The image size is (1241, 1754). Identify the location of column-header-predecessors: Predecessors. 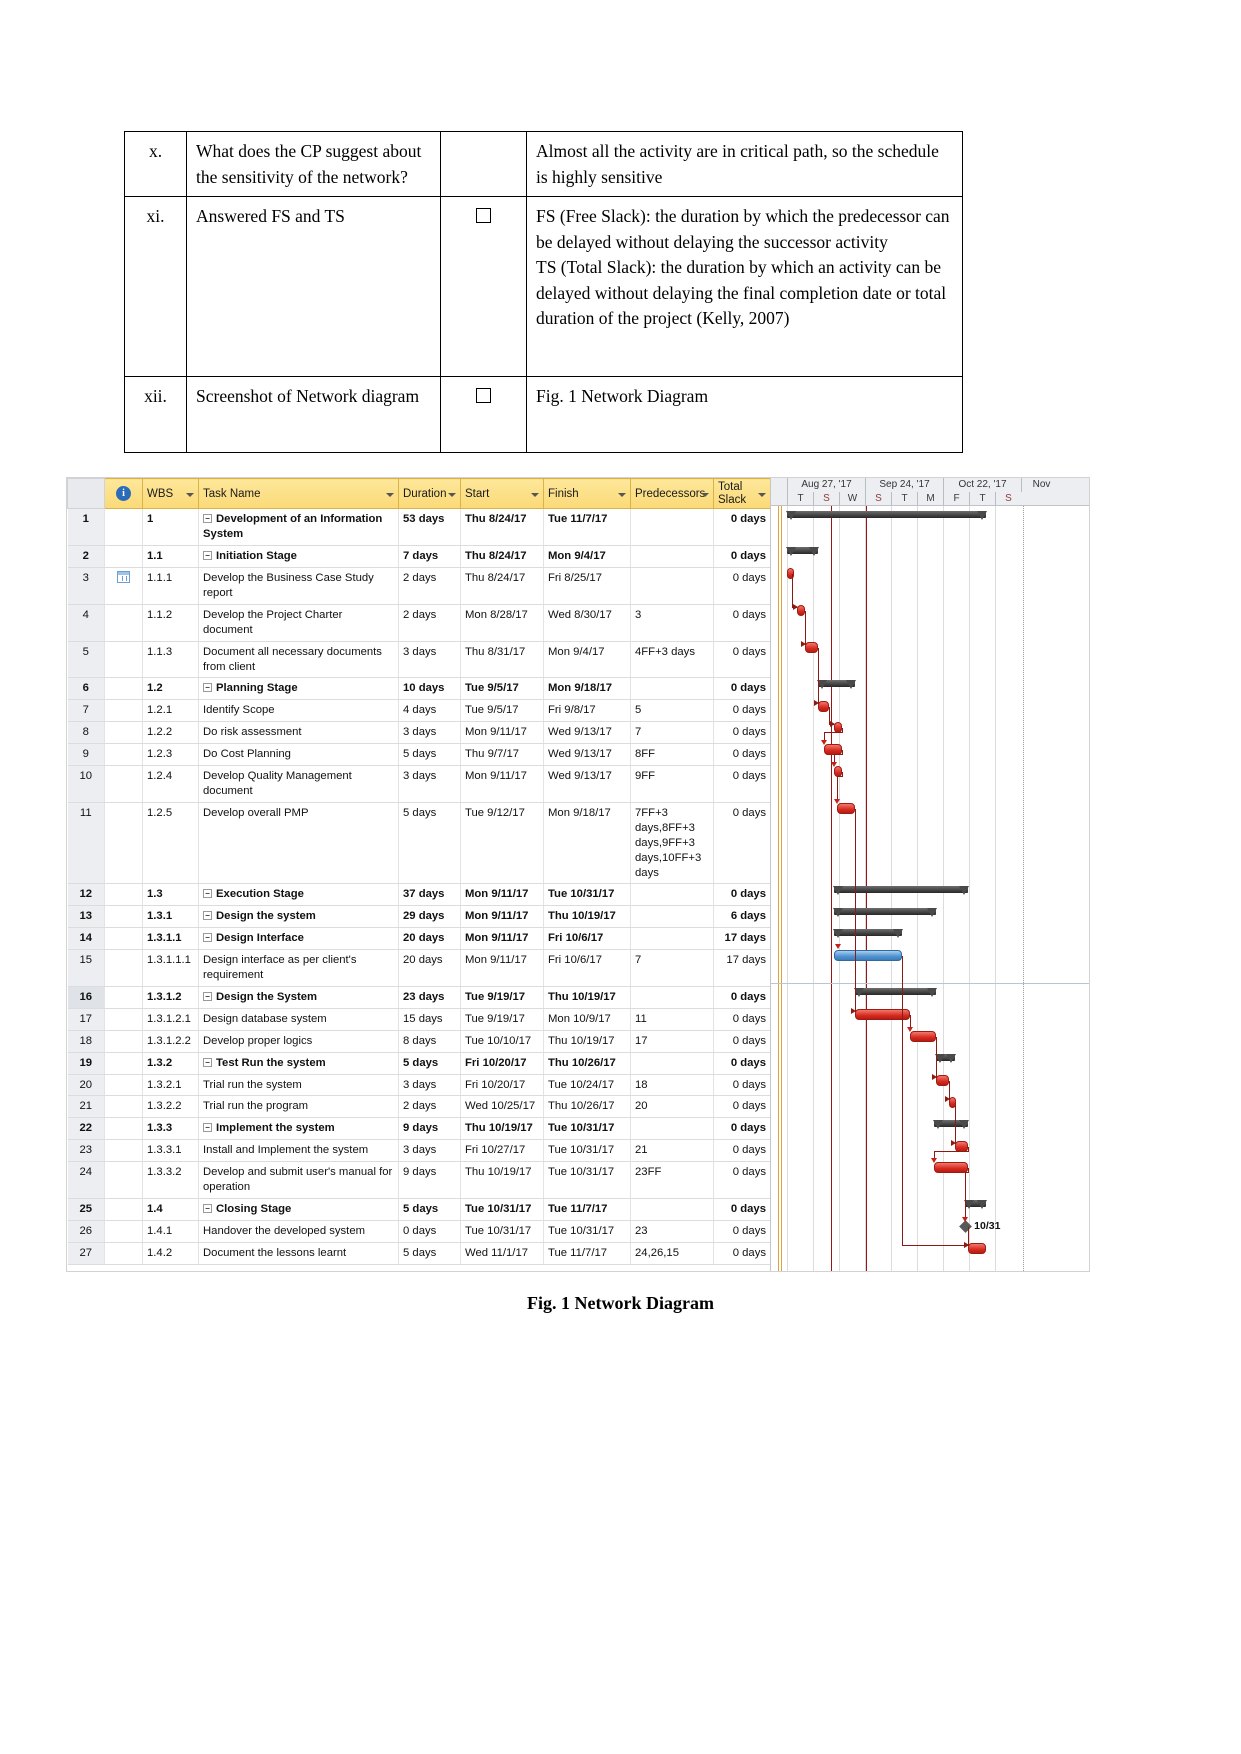
(672, 494).